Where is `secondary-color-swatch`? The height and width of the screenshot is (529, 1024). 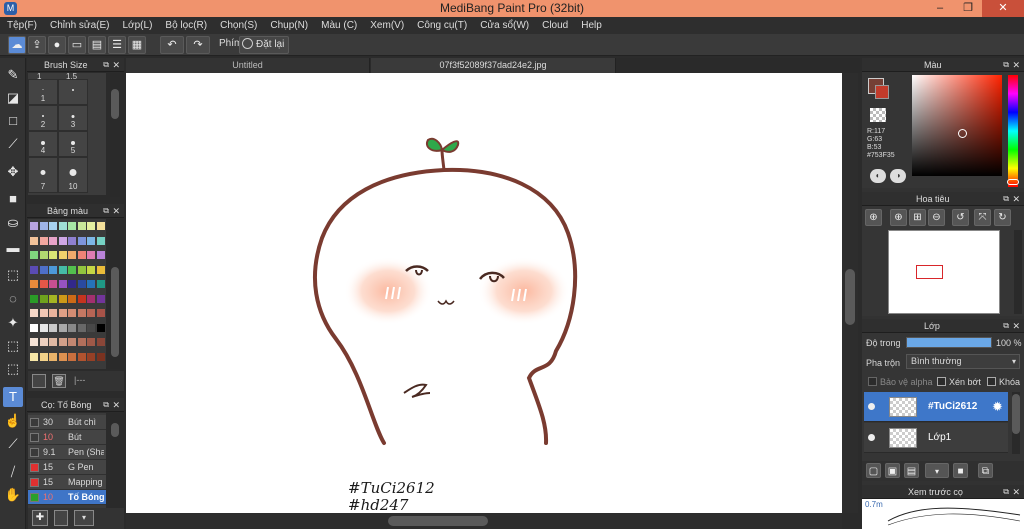 secondary-color-swatch is located at coordinates (882, 92).